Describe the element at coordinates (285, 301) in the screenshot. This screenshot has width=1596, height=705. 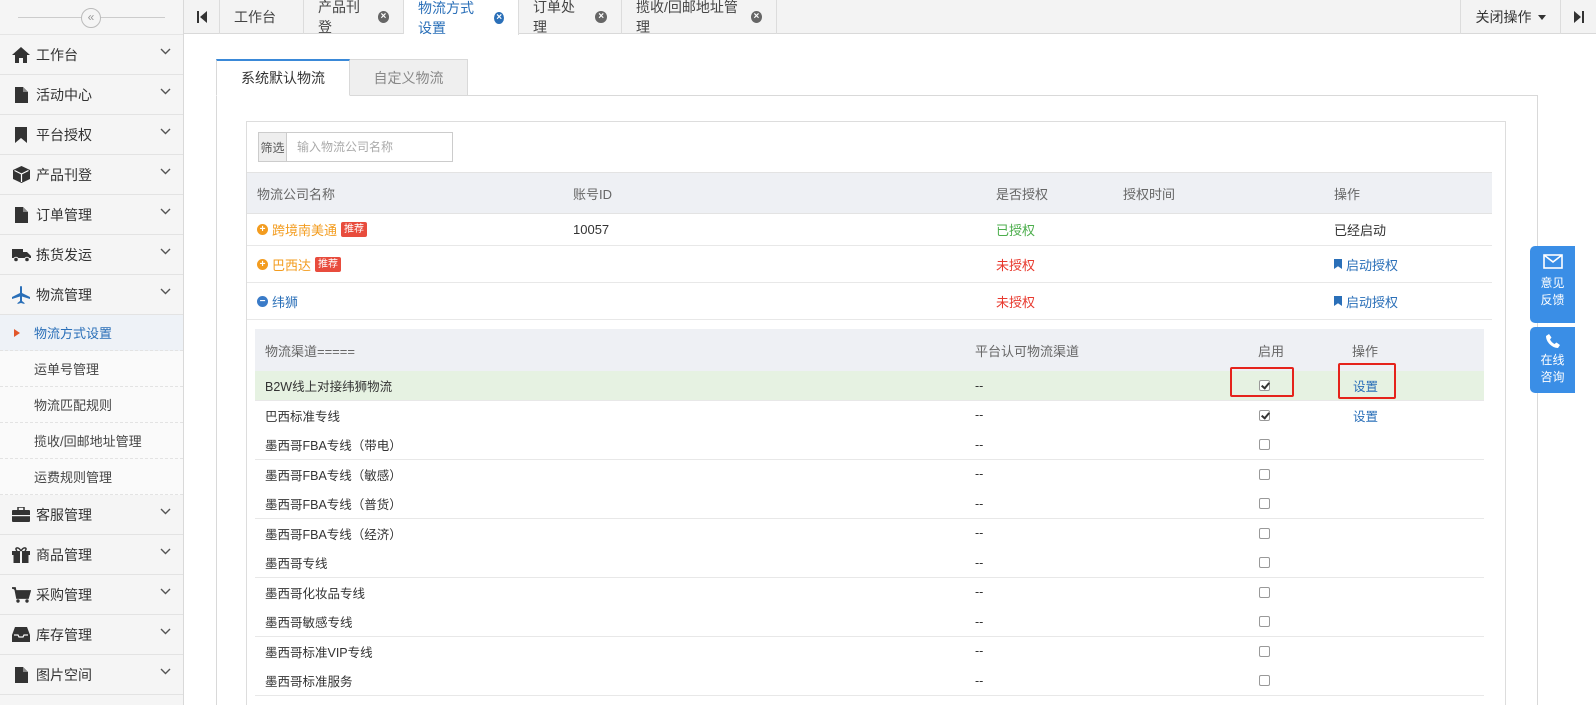
I see `company-name-link: 纬狮` at that location.